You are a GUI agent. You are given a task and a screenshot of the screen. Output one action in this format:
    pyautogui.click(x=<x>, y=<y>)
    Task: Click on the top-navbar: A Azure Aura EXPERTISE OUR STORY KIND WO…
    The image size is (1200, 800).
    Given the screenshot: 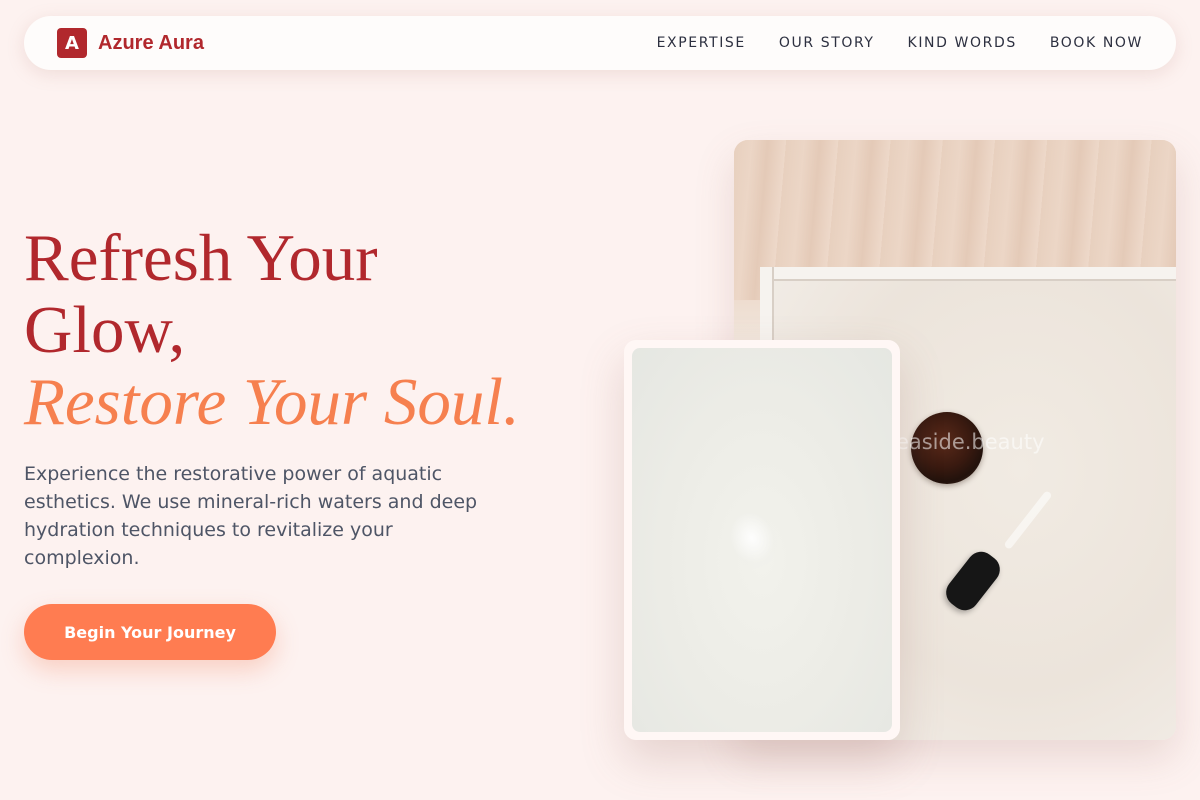 What is the action you would take?
    pyautogui.click(x=600, y=43)
    